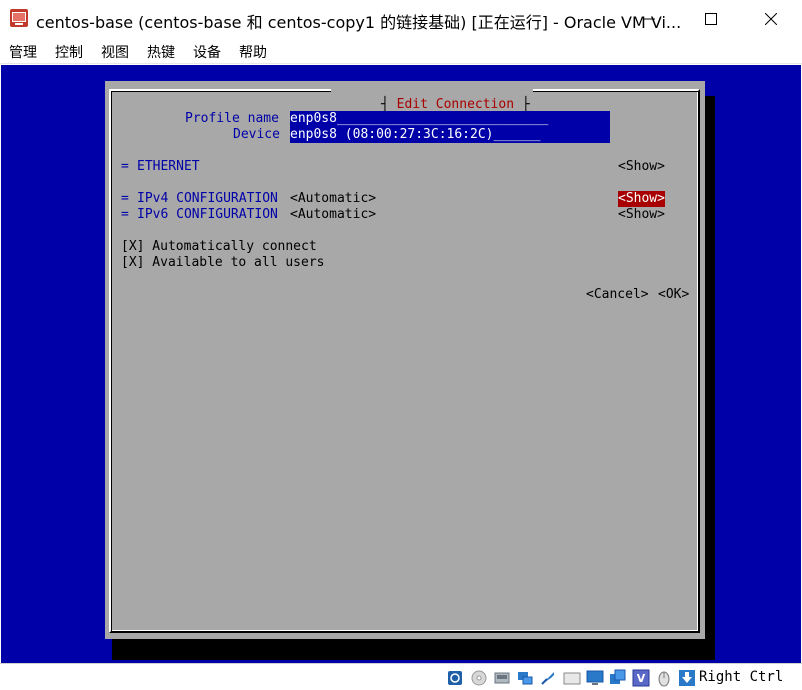 This screenshot has width=802, height=690. I want to click on menu-item-view: 视图, so click(115, 52).